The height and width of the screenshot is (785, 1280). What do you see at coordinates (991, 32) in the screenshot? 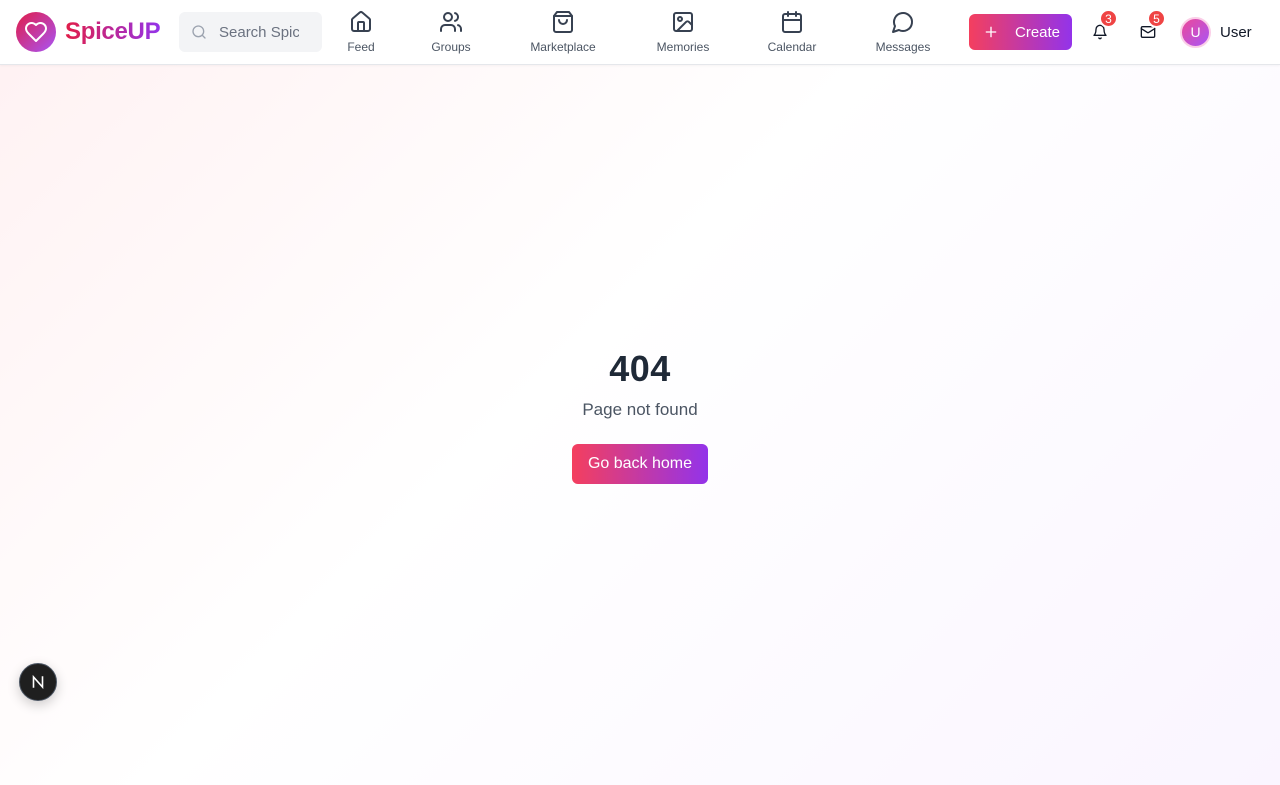
I see `plus-icon` at bounding box center [991, 32].